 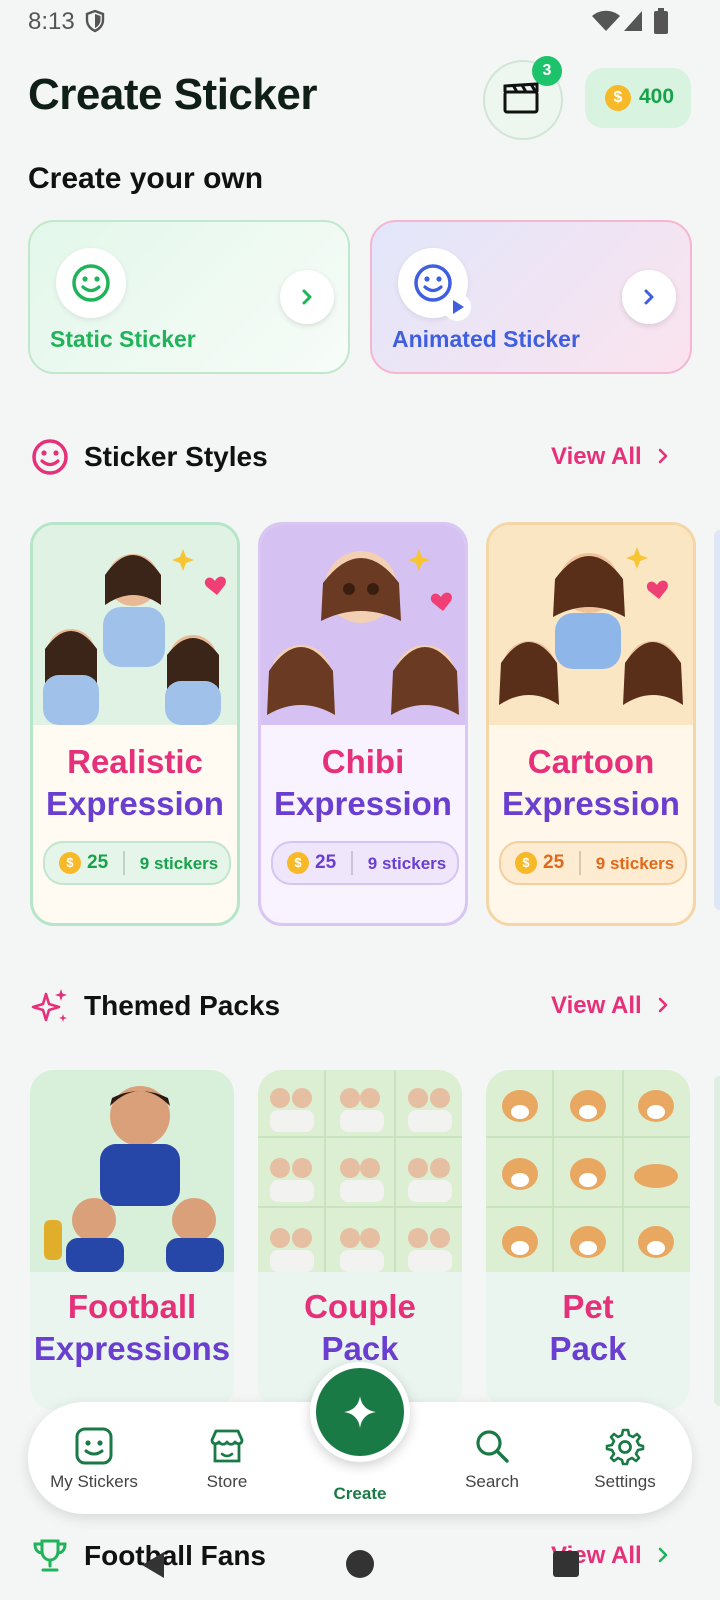 I want to click on sticker-styles-view-all: View All, so click(x=610, y=457).